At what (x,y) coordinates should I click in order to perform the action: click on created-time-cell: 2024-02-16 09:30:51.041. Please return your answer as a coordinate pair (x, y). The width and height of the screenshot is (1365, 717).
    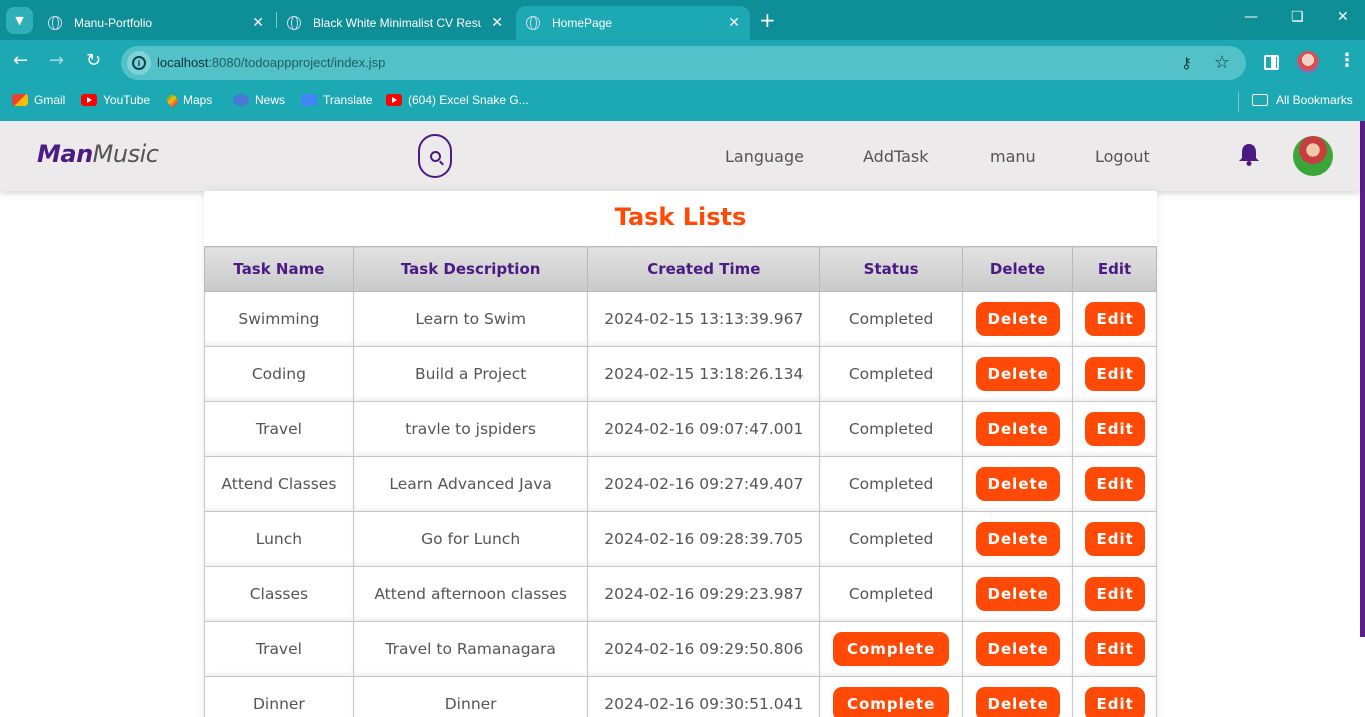
    Looking at the image, I should click on (704, 696).